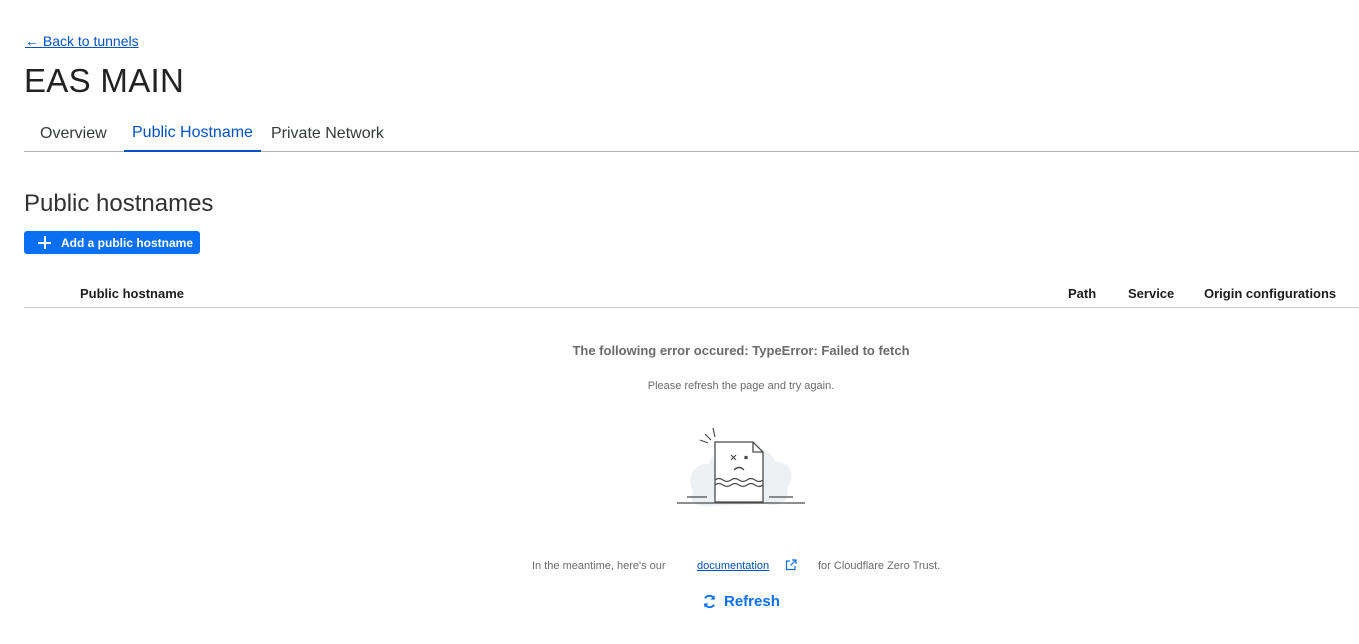  What do you see at coordinates (104, 80) in the screenshot?
I see `page-title: EAS MAIN` at bounding box center [104, 80].